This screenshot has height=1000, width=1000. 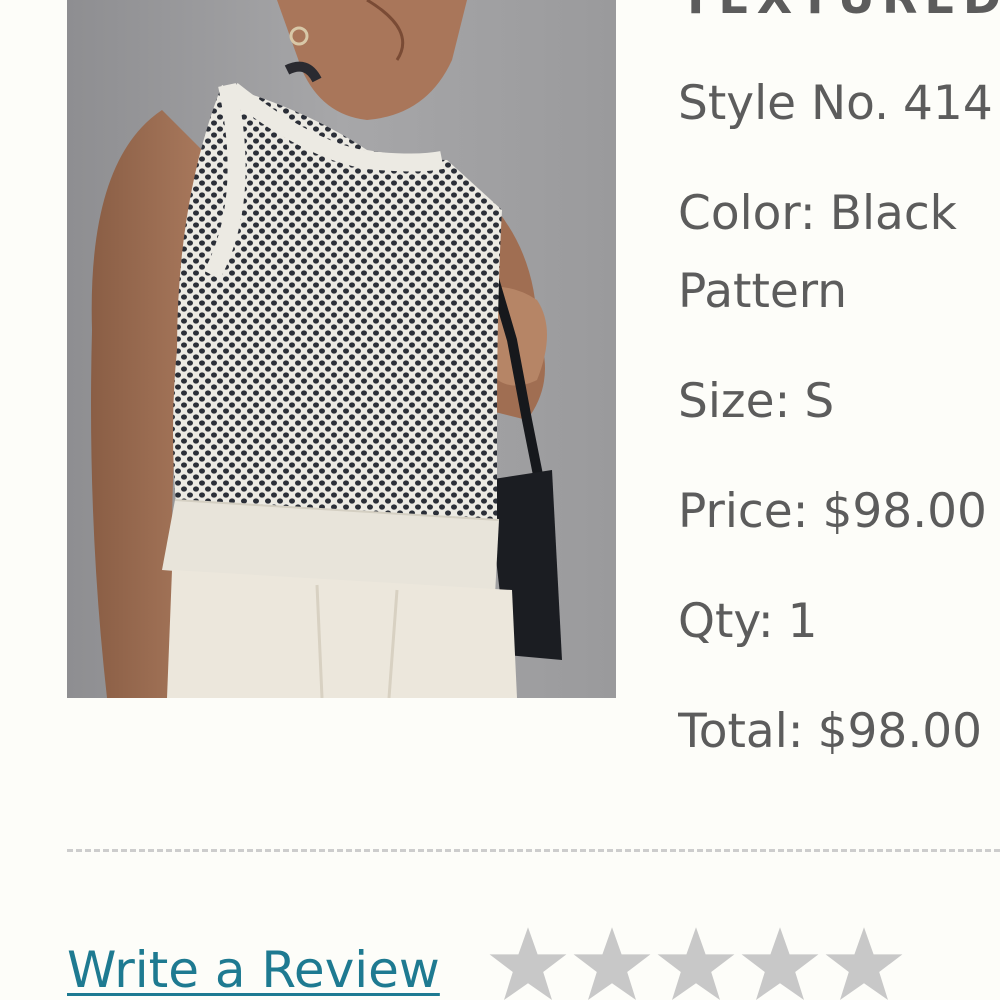 What do you see at coordinates (784, 103) in the screenshot?
I see `style-number-label: Style No.` at bounding box center [784, 103].